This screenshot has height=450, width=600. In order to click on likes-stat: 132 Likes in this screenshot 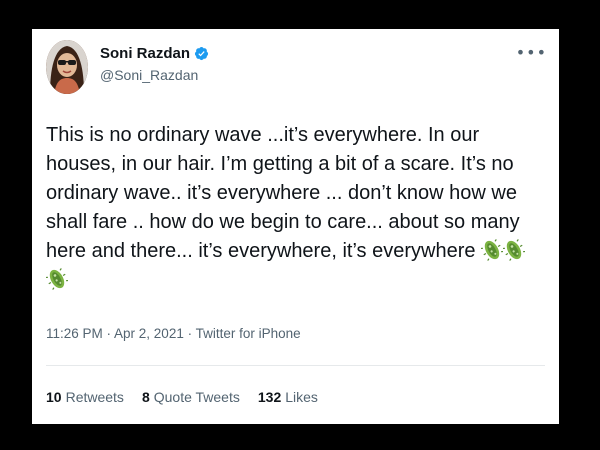, I will do `click(288, 397)`.